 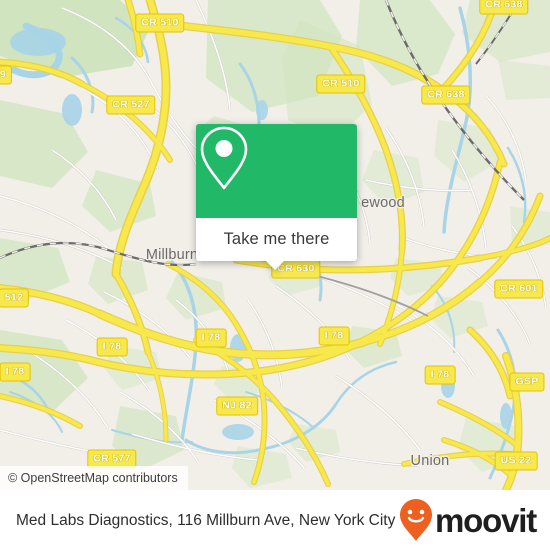 I want to click on road-shield: 512, so click(x=15, y=298).